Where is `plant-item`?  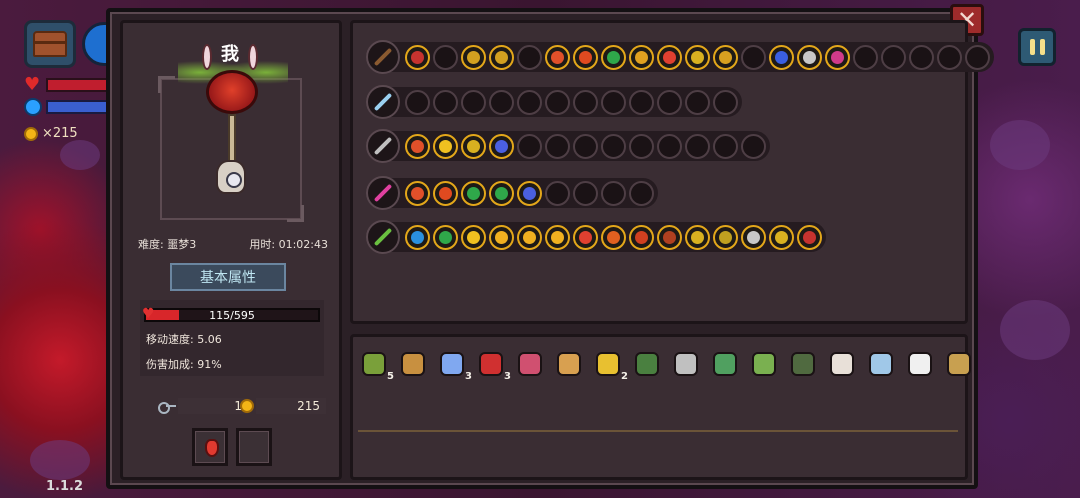 plant-item is located at coordinates (725, 364).